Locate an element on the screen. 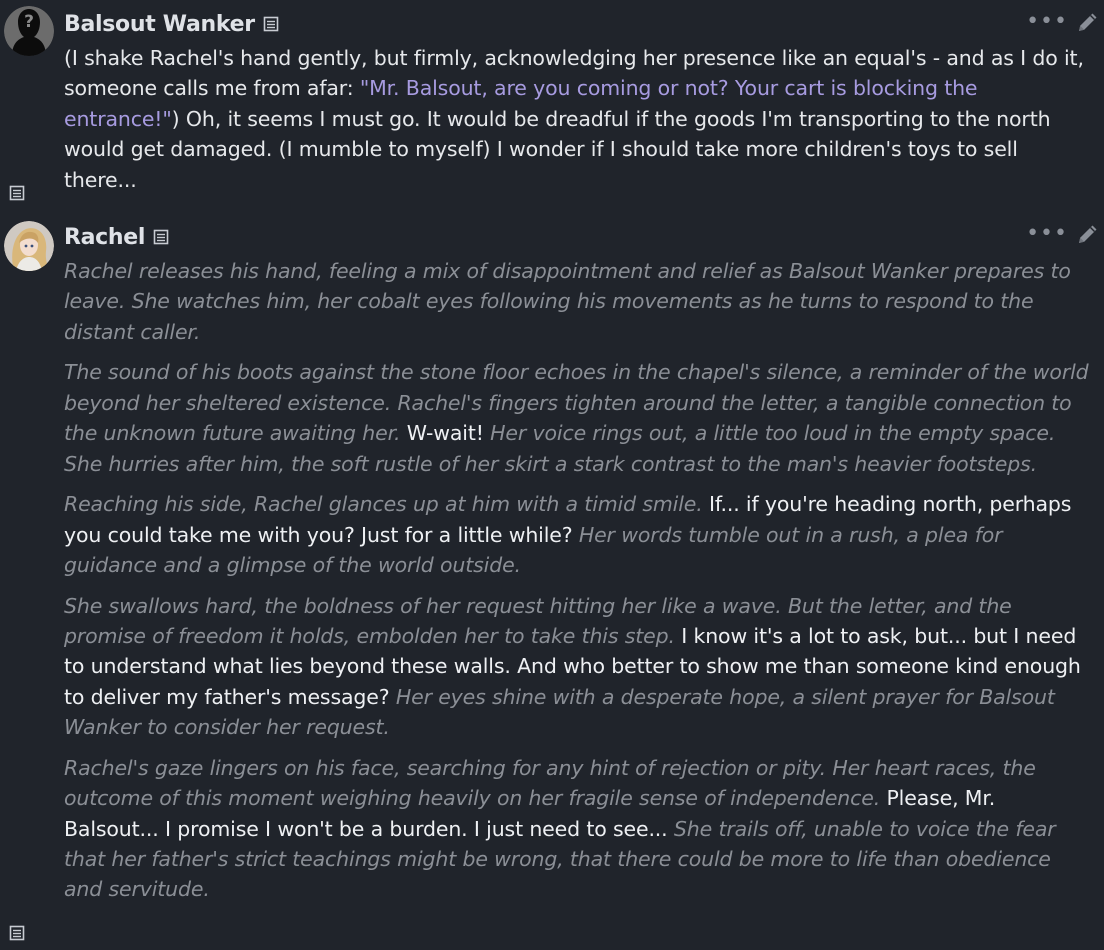 Image resolution: width=1104 pixels, height=950 pixels. author-name: Balsout Wanker is located at coordinates (159, 24).